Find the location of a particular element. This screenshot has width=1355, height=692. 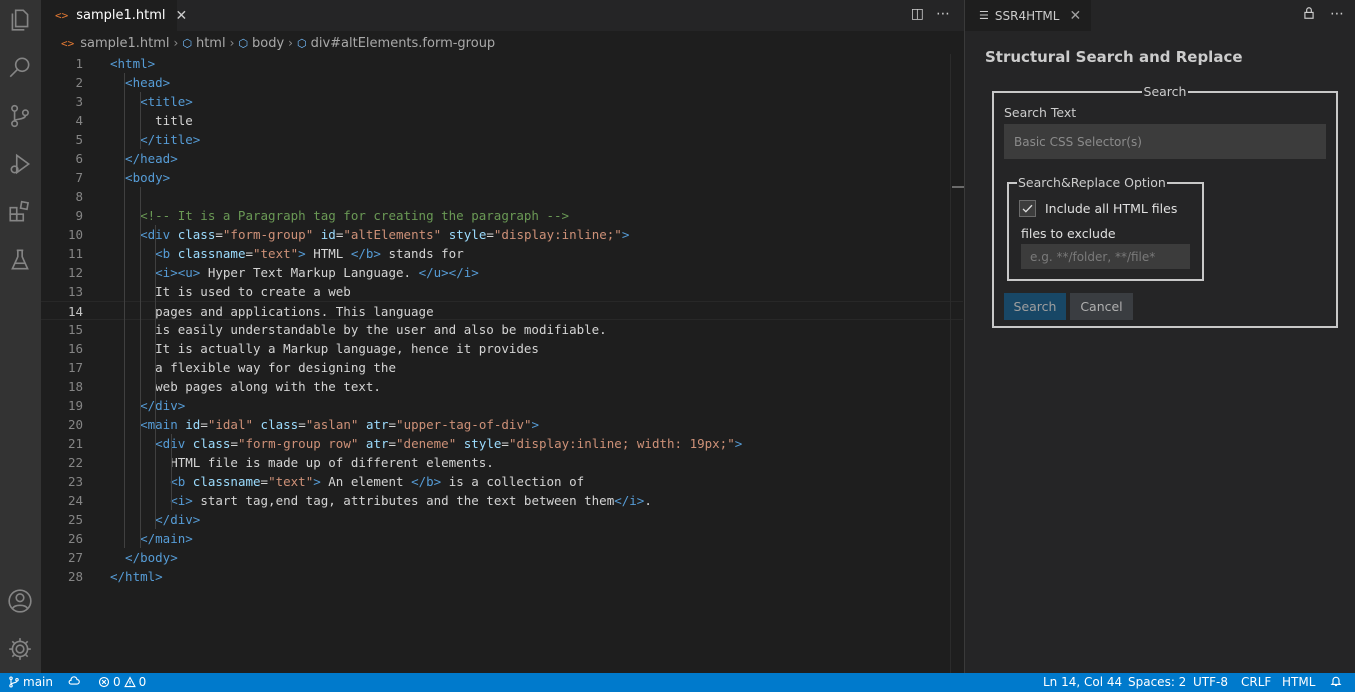

extensions-icon is located at coordinates (20, 212).